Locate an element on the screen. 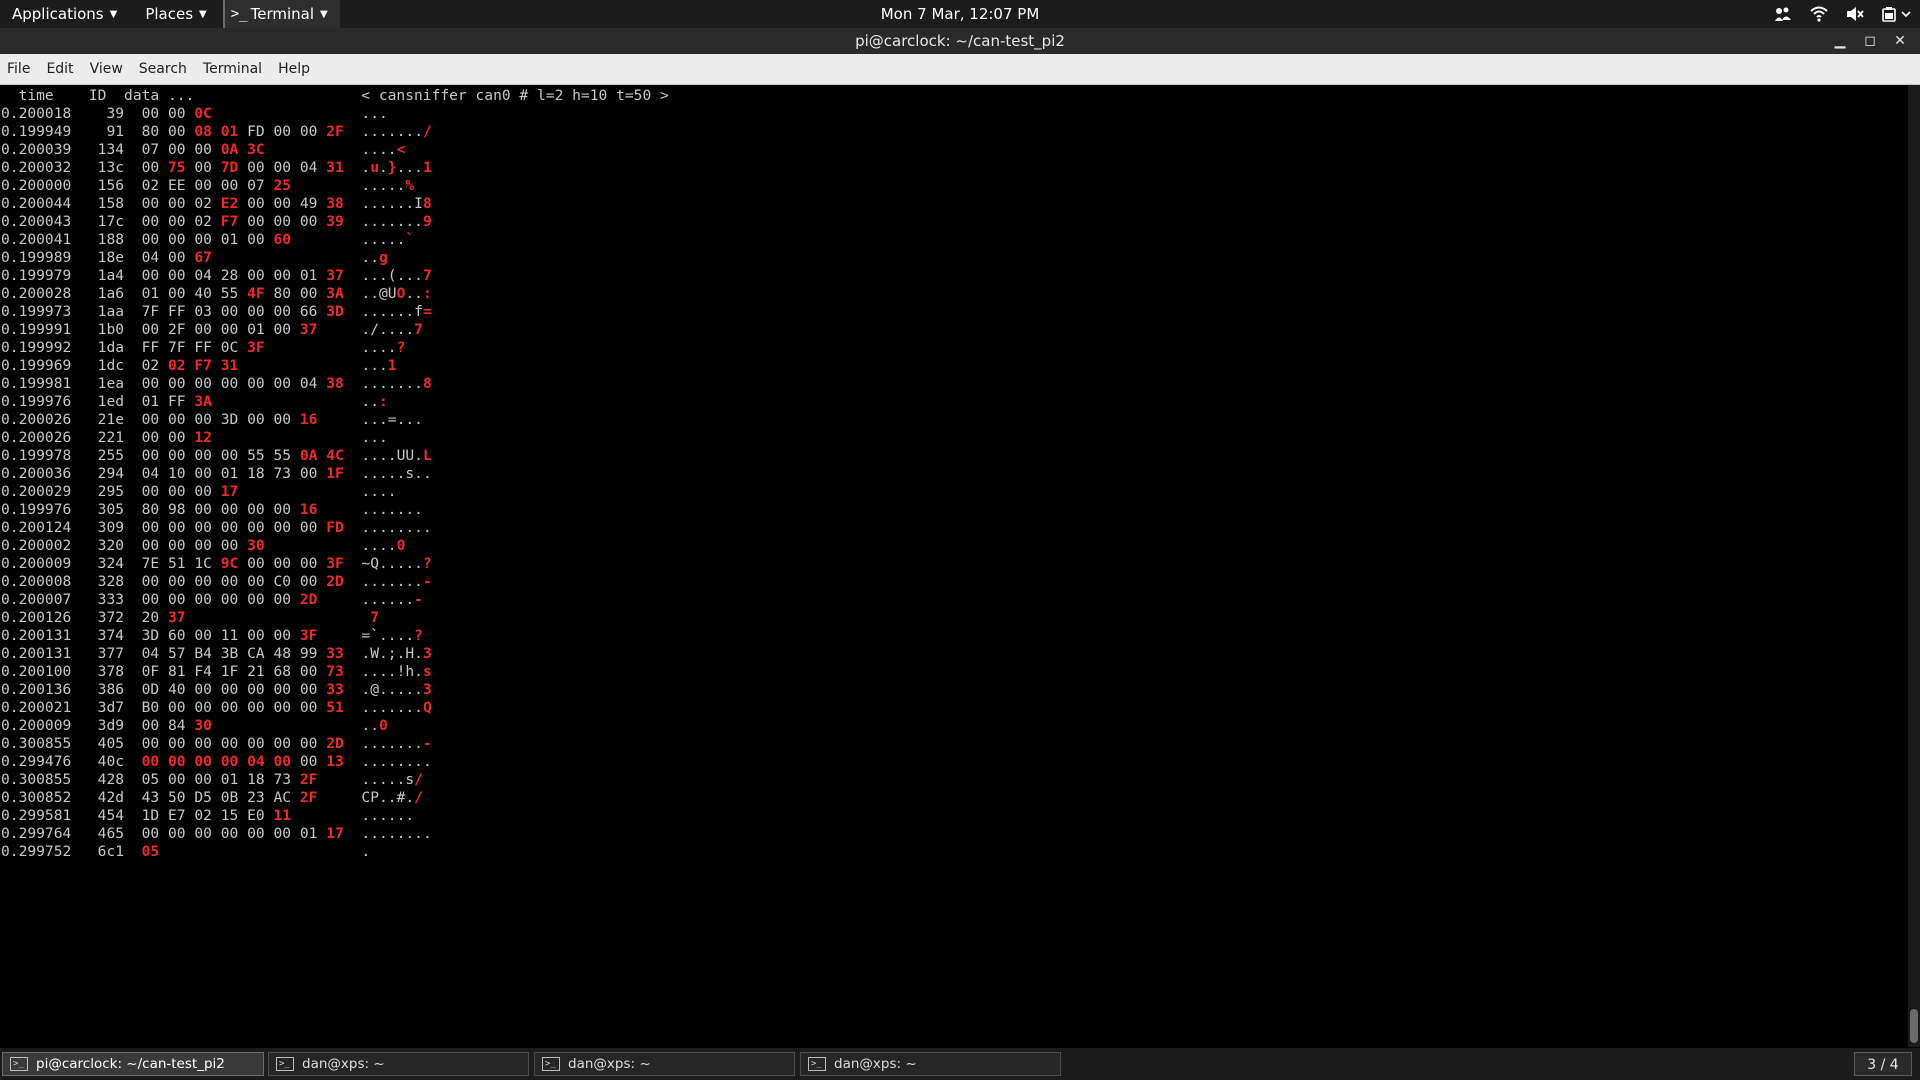  menu-edit: Edit is located at coordinates (60, 69).